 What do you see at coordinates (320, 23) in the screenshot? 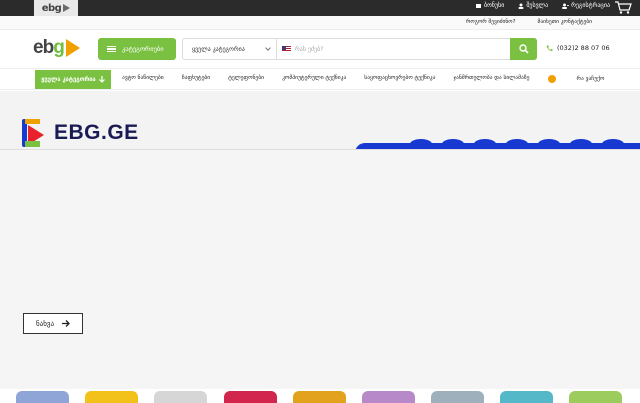
I see `utility-bar: როგორ შევიძინო? მაისეთი კონტაქტები` at bounding box center [320, 23].